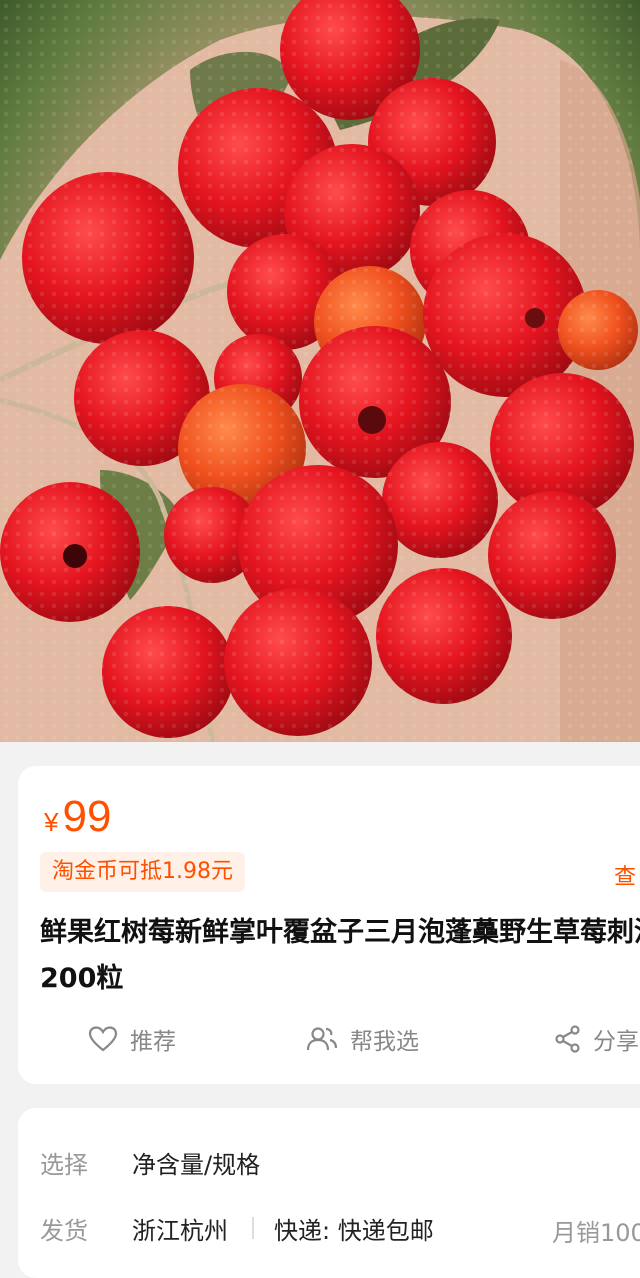 The height and width of the screenshot is (1278, 640). I want to click on monthly-sales: 月销100, so click(596, 1233).